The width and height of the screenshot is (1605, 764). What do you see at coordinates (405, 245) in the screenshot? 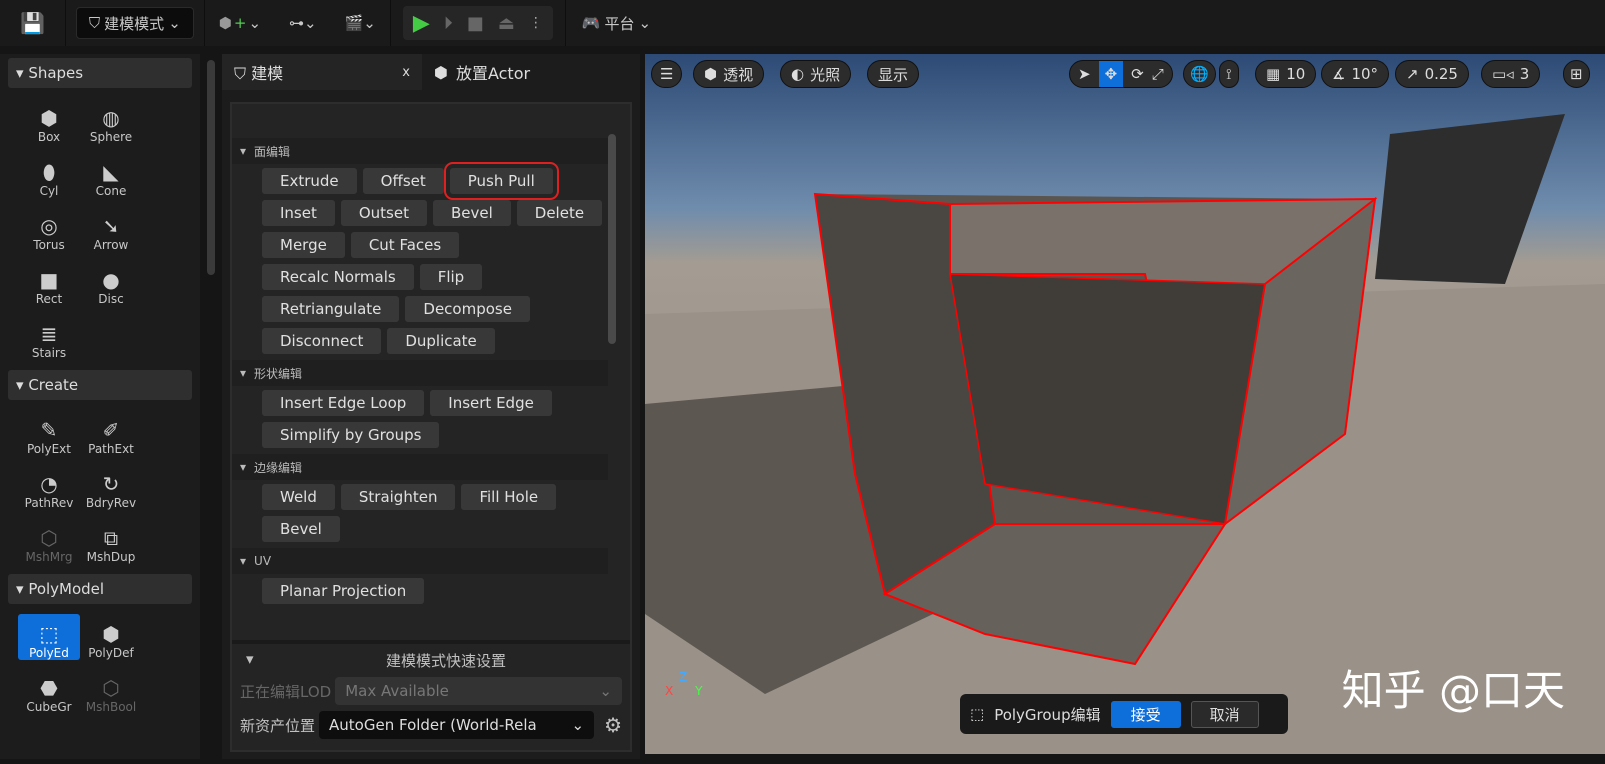
I see `cut-faces-button: Cut Faces` at bounding box center [405, 245].